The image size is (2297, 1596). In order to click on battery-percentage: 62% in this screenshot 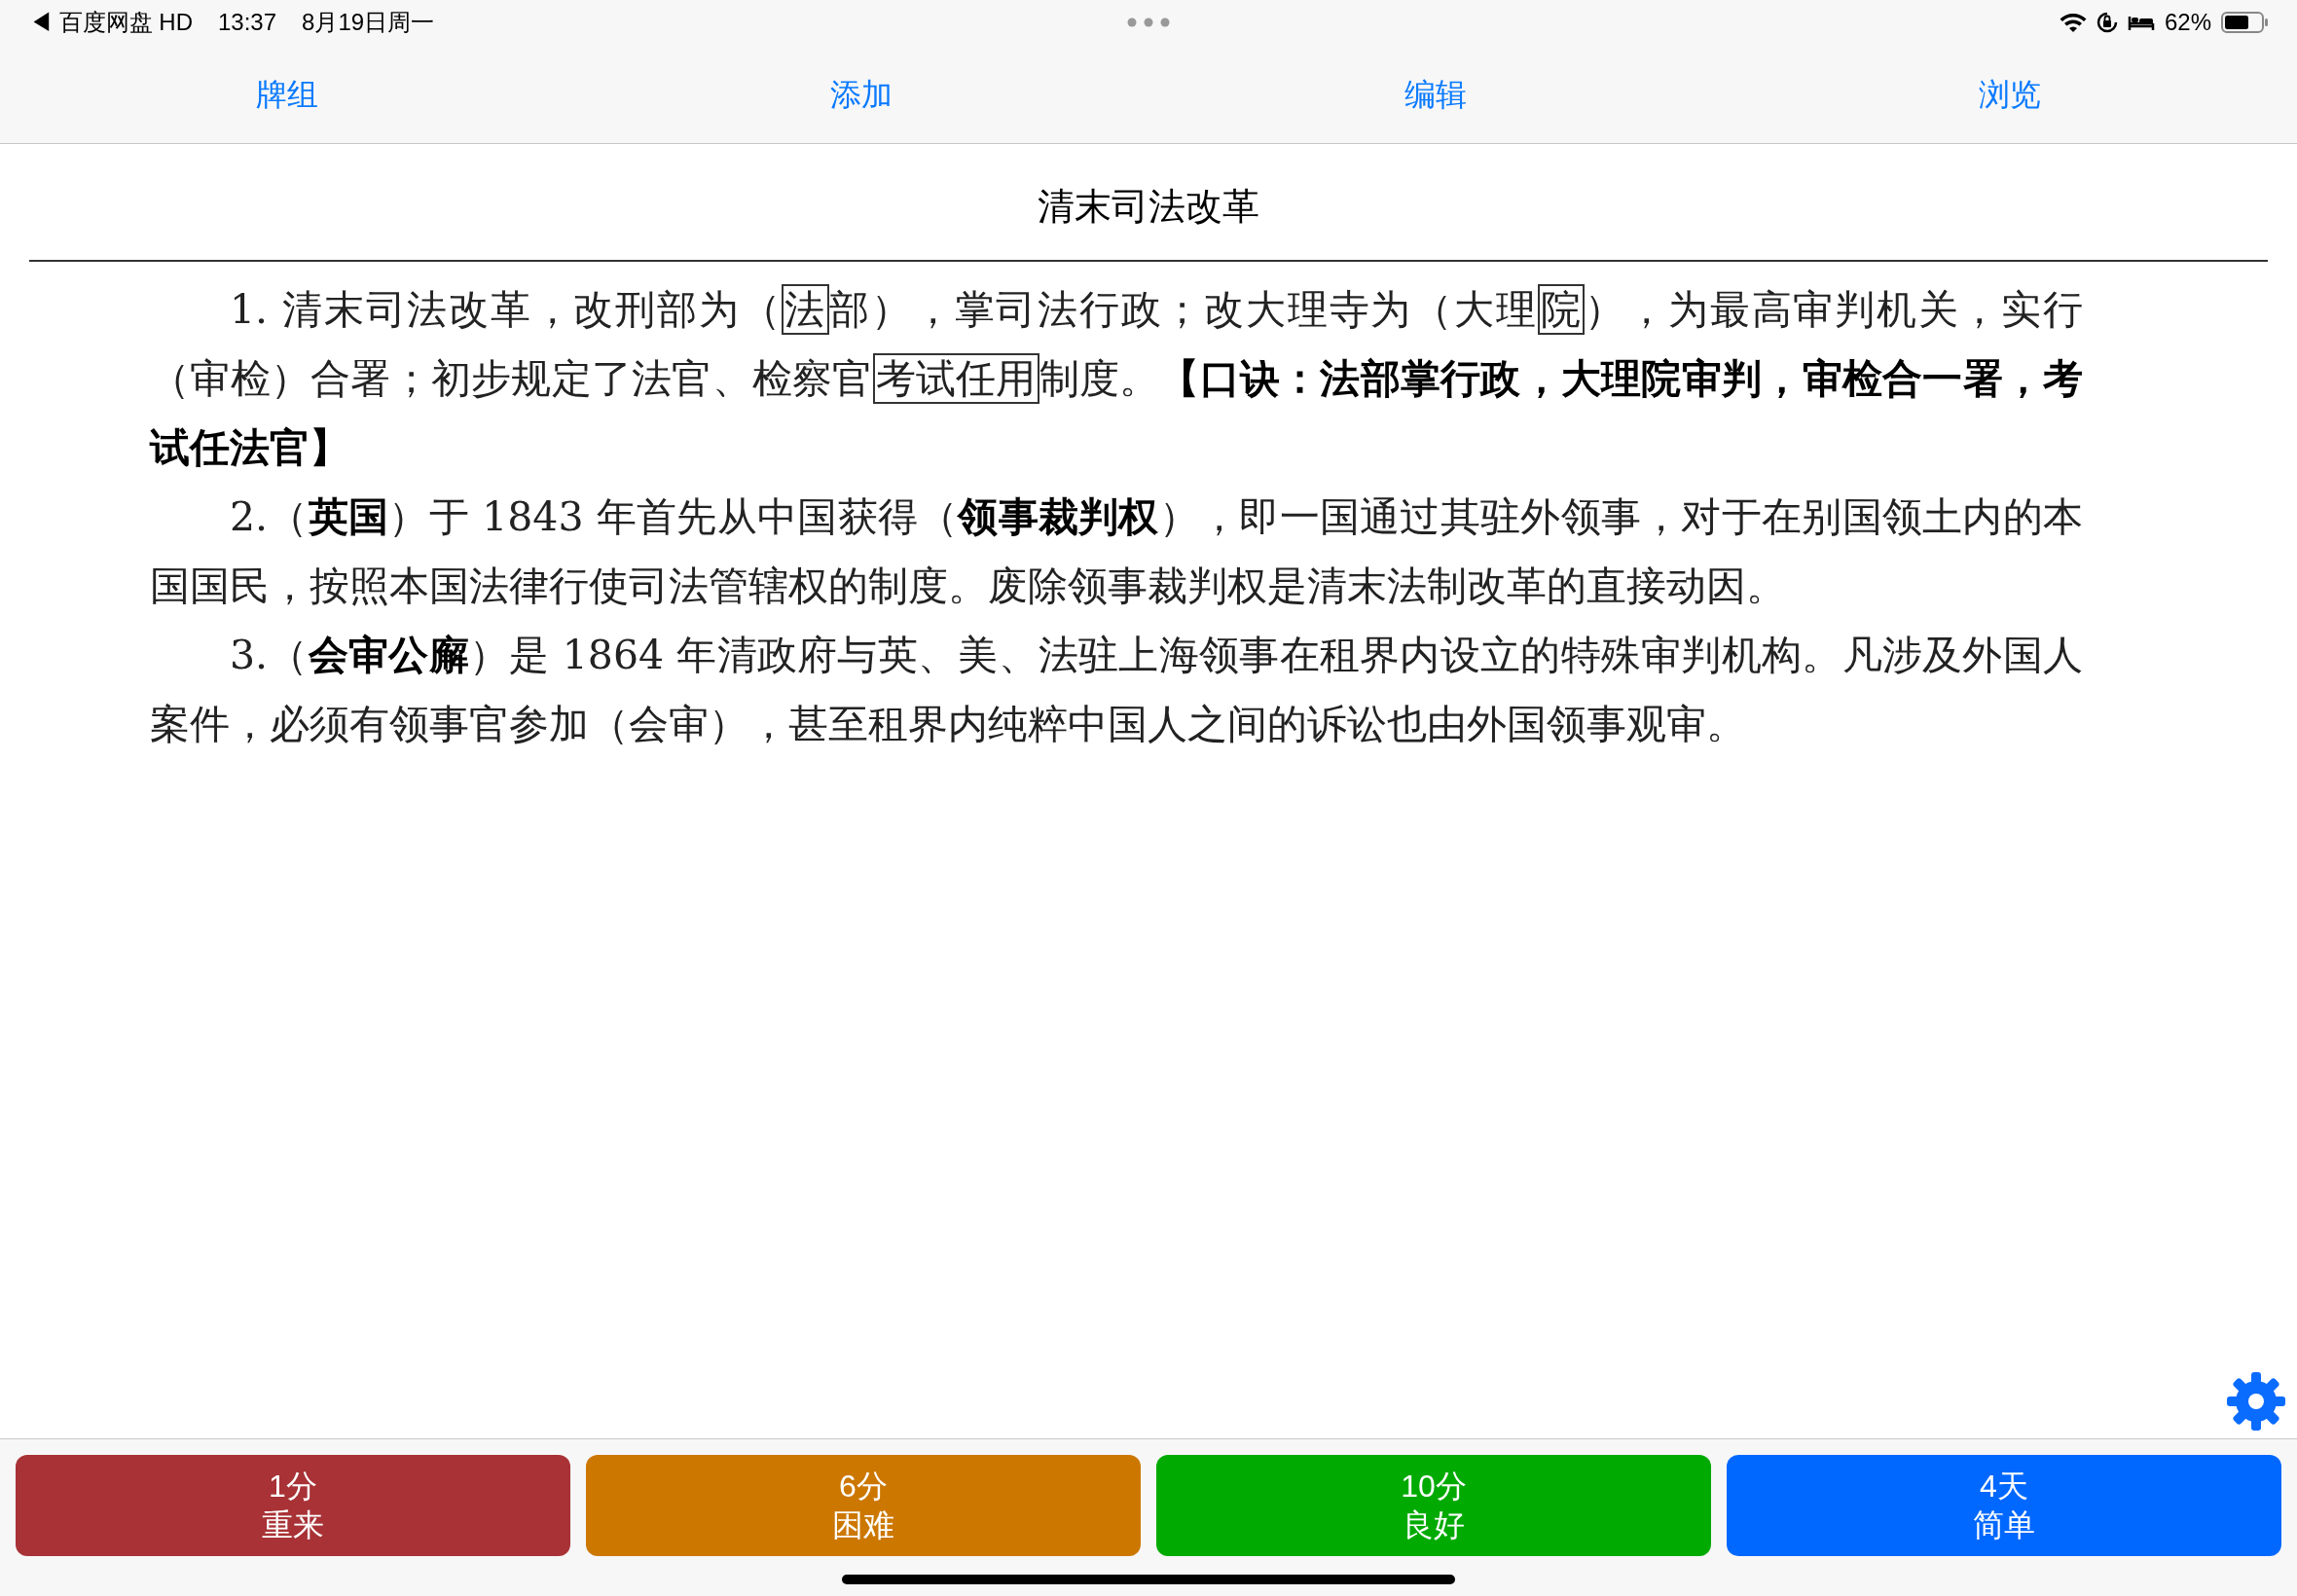, I will do `click(2187, 22)`.